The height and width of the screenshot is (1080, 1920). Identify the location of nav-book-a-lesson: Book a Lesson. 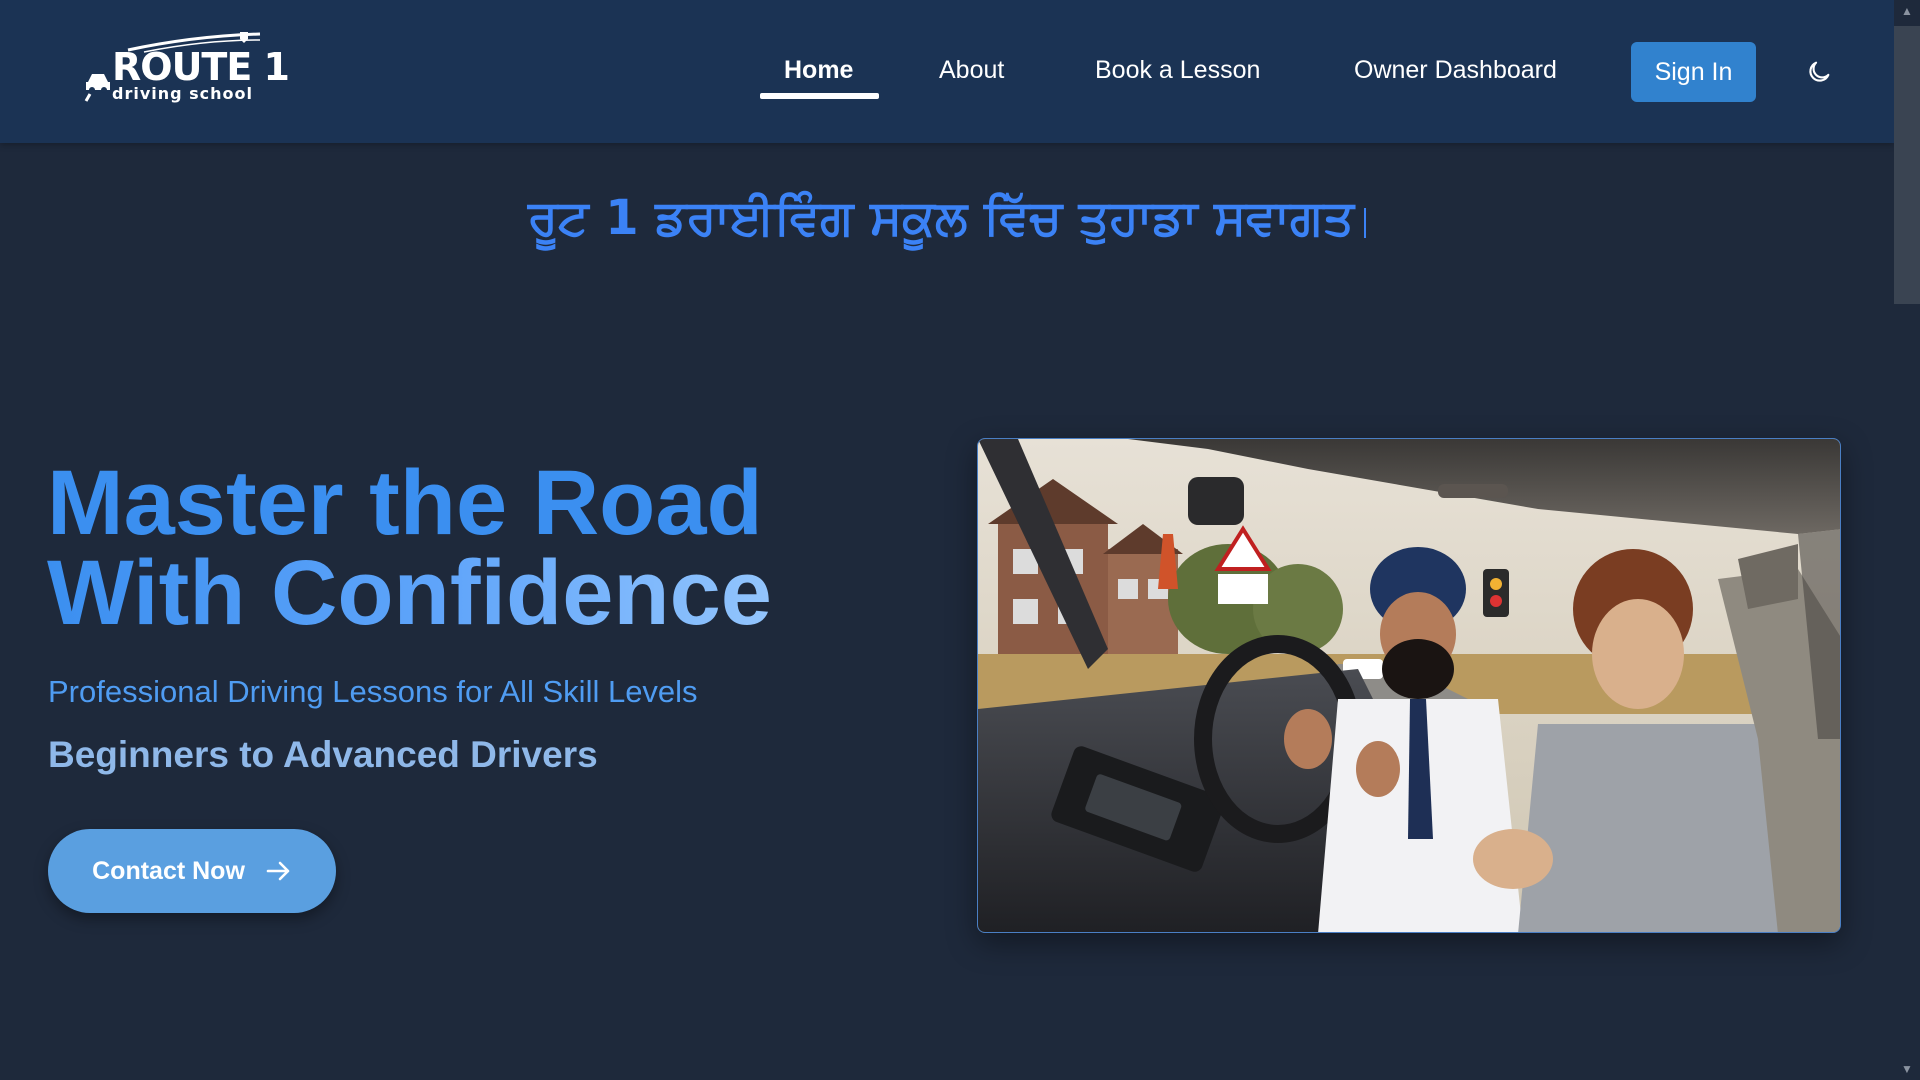
(1177, 70).